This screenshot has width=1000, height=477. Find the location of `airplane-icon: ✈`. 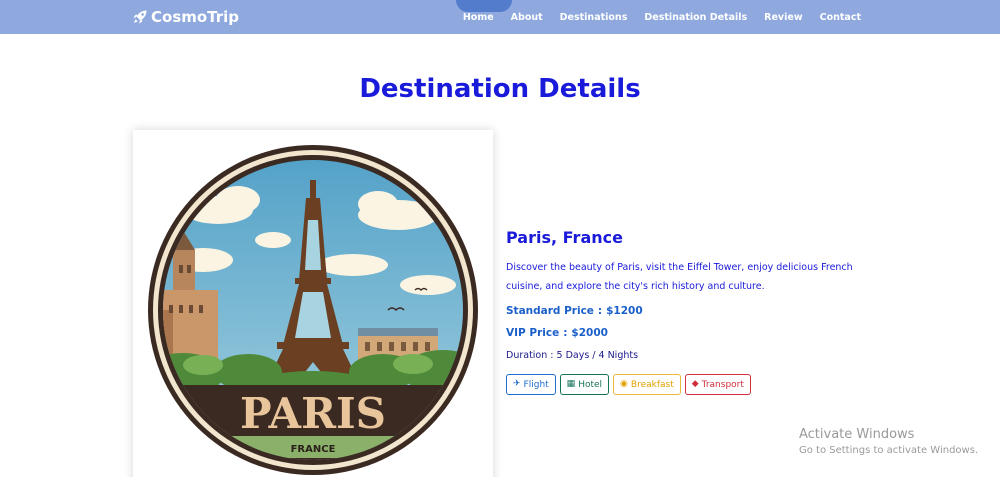

airplane-icon: ✈ is located at coordinates (517, 384).